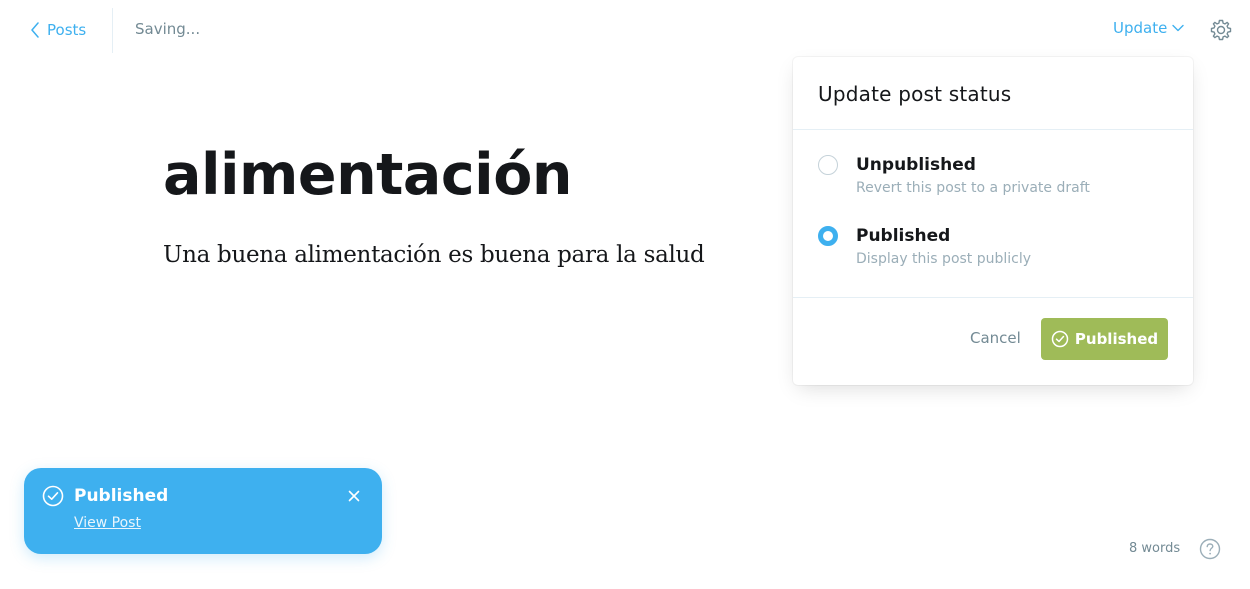 The width and height of the screenshot is (1250, 589). Describe the element at coordinates (828, 165) in the screenshot. I see `radio-unpublished` at that location.